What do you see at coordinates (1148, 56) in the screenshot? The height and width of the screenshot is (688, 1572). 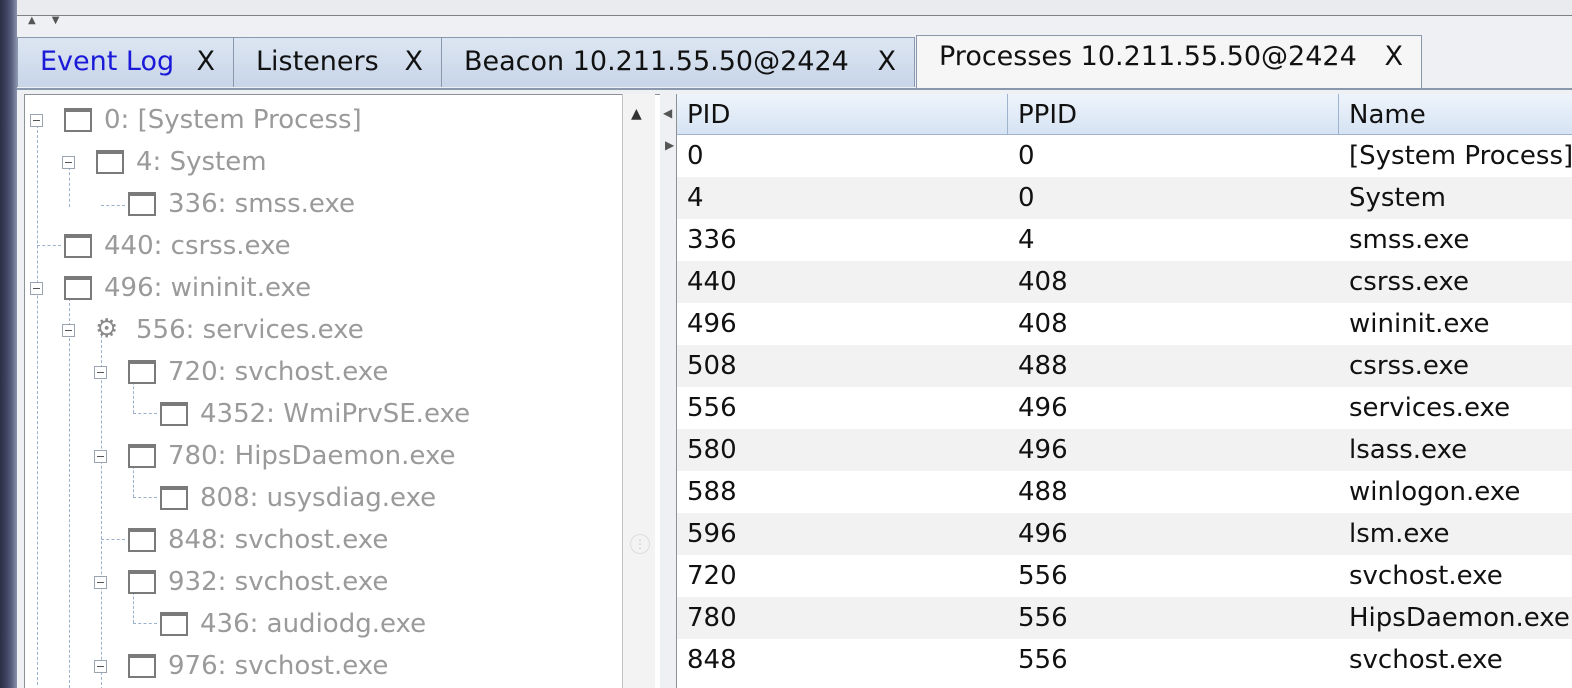 I see `tab-label: Processes 10.211.55.50@2424` at bounding box center [1148, 56].